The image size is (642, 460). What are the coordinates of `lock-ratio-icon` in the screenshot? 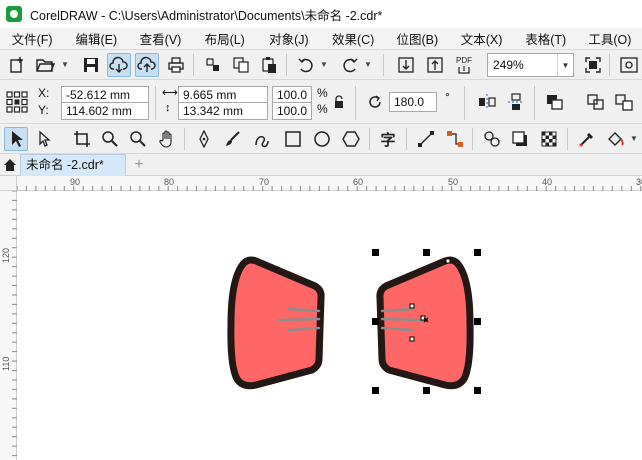 It's located at (339, 102).